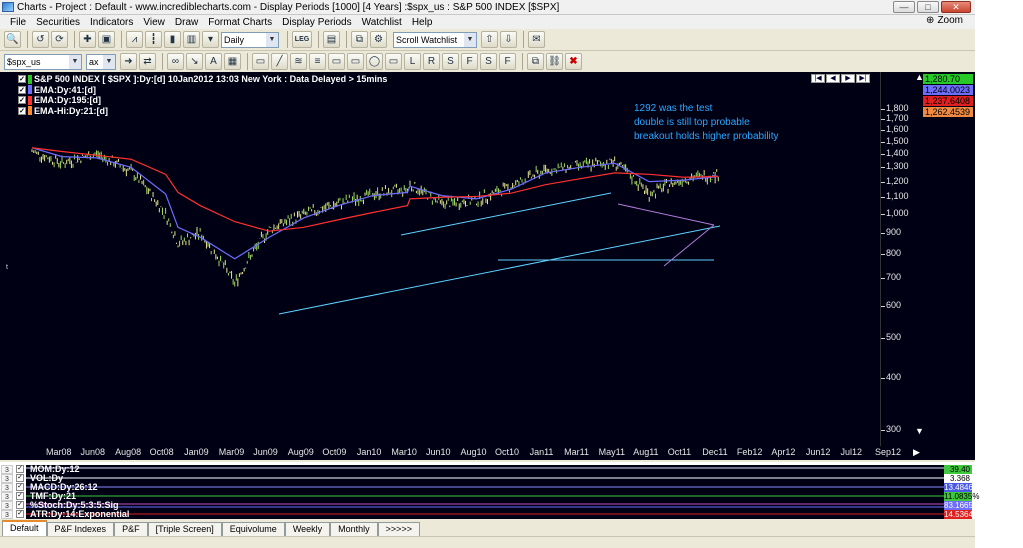 The width and height of the screenshot is (1023, 548). What do you see at coordinates (375, 203) in the screenshot?
I see `ema-line` at bounding box center [375, 203].